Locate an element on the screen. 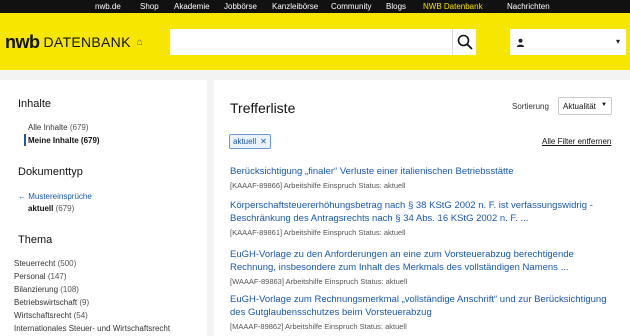 The width and height of the screenshot is (630, 336). filter-item-label: Wirtschaftsrecht is located at coordinates (43, 315).